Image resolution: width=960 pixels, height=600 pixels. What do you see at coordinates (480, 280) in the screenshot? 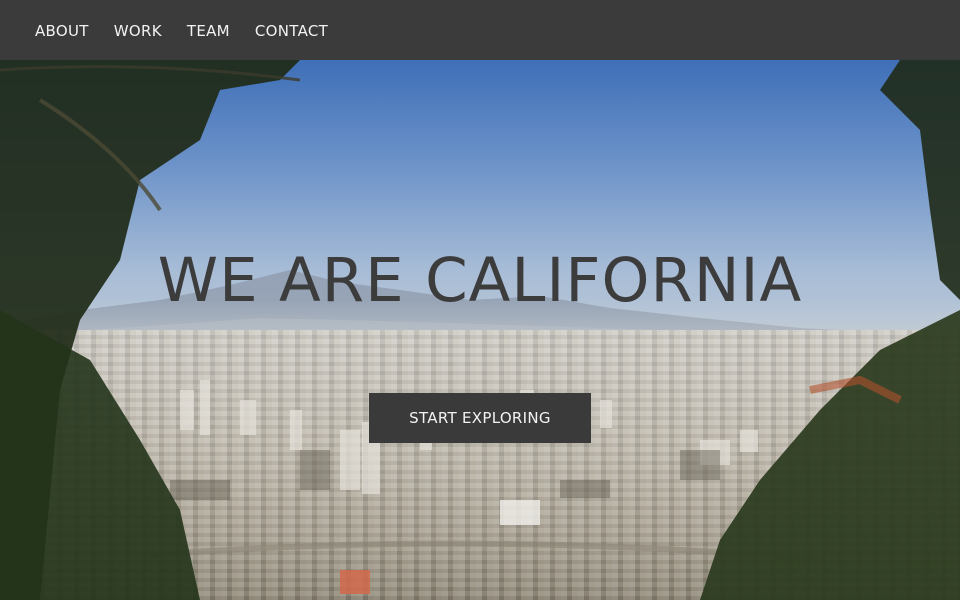
I see `hero-headline: WE ARE CALIFORNIA` at bounding box center [480, 280].